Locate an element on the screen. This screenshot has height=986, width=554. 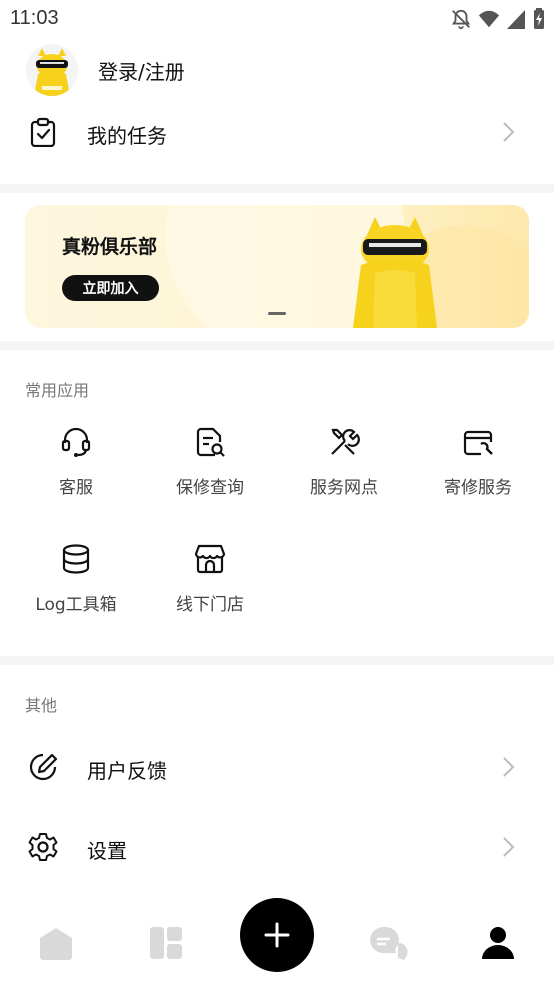
notifications-off-icon is located at coordinates (461, 19).